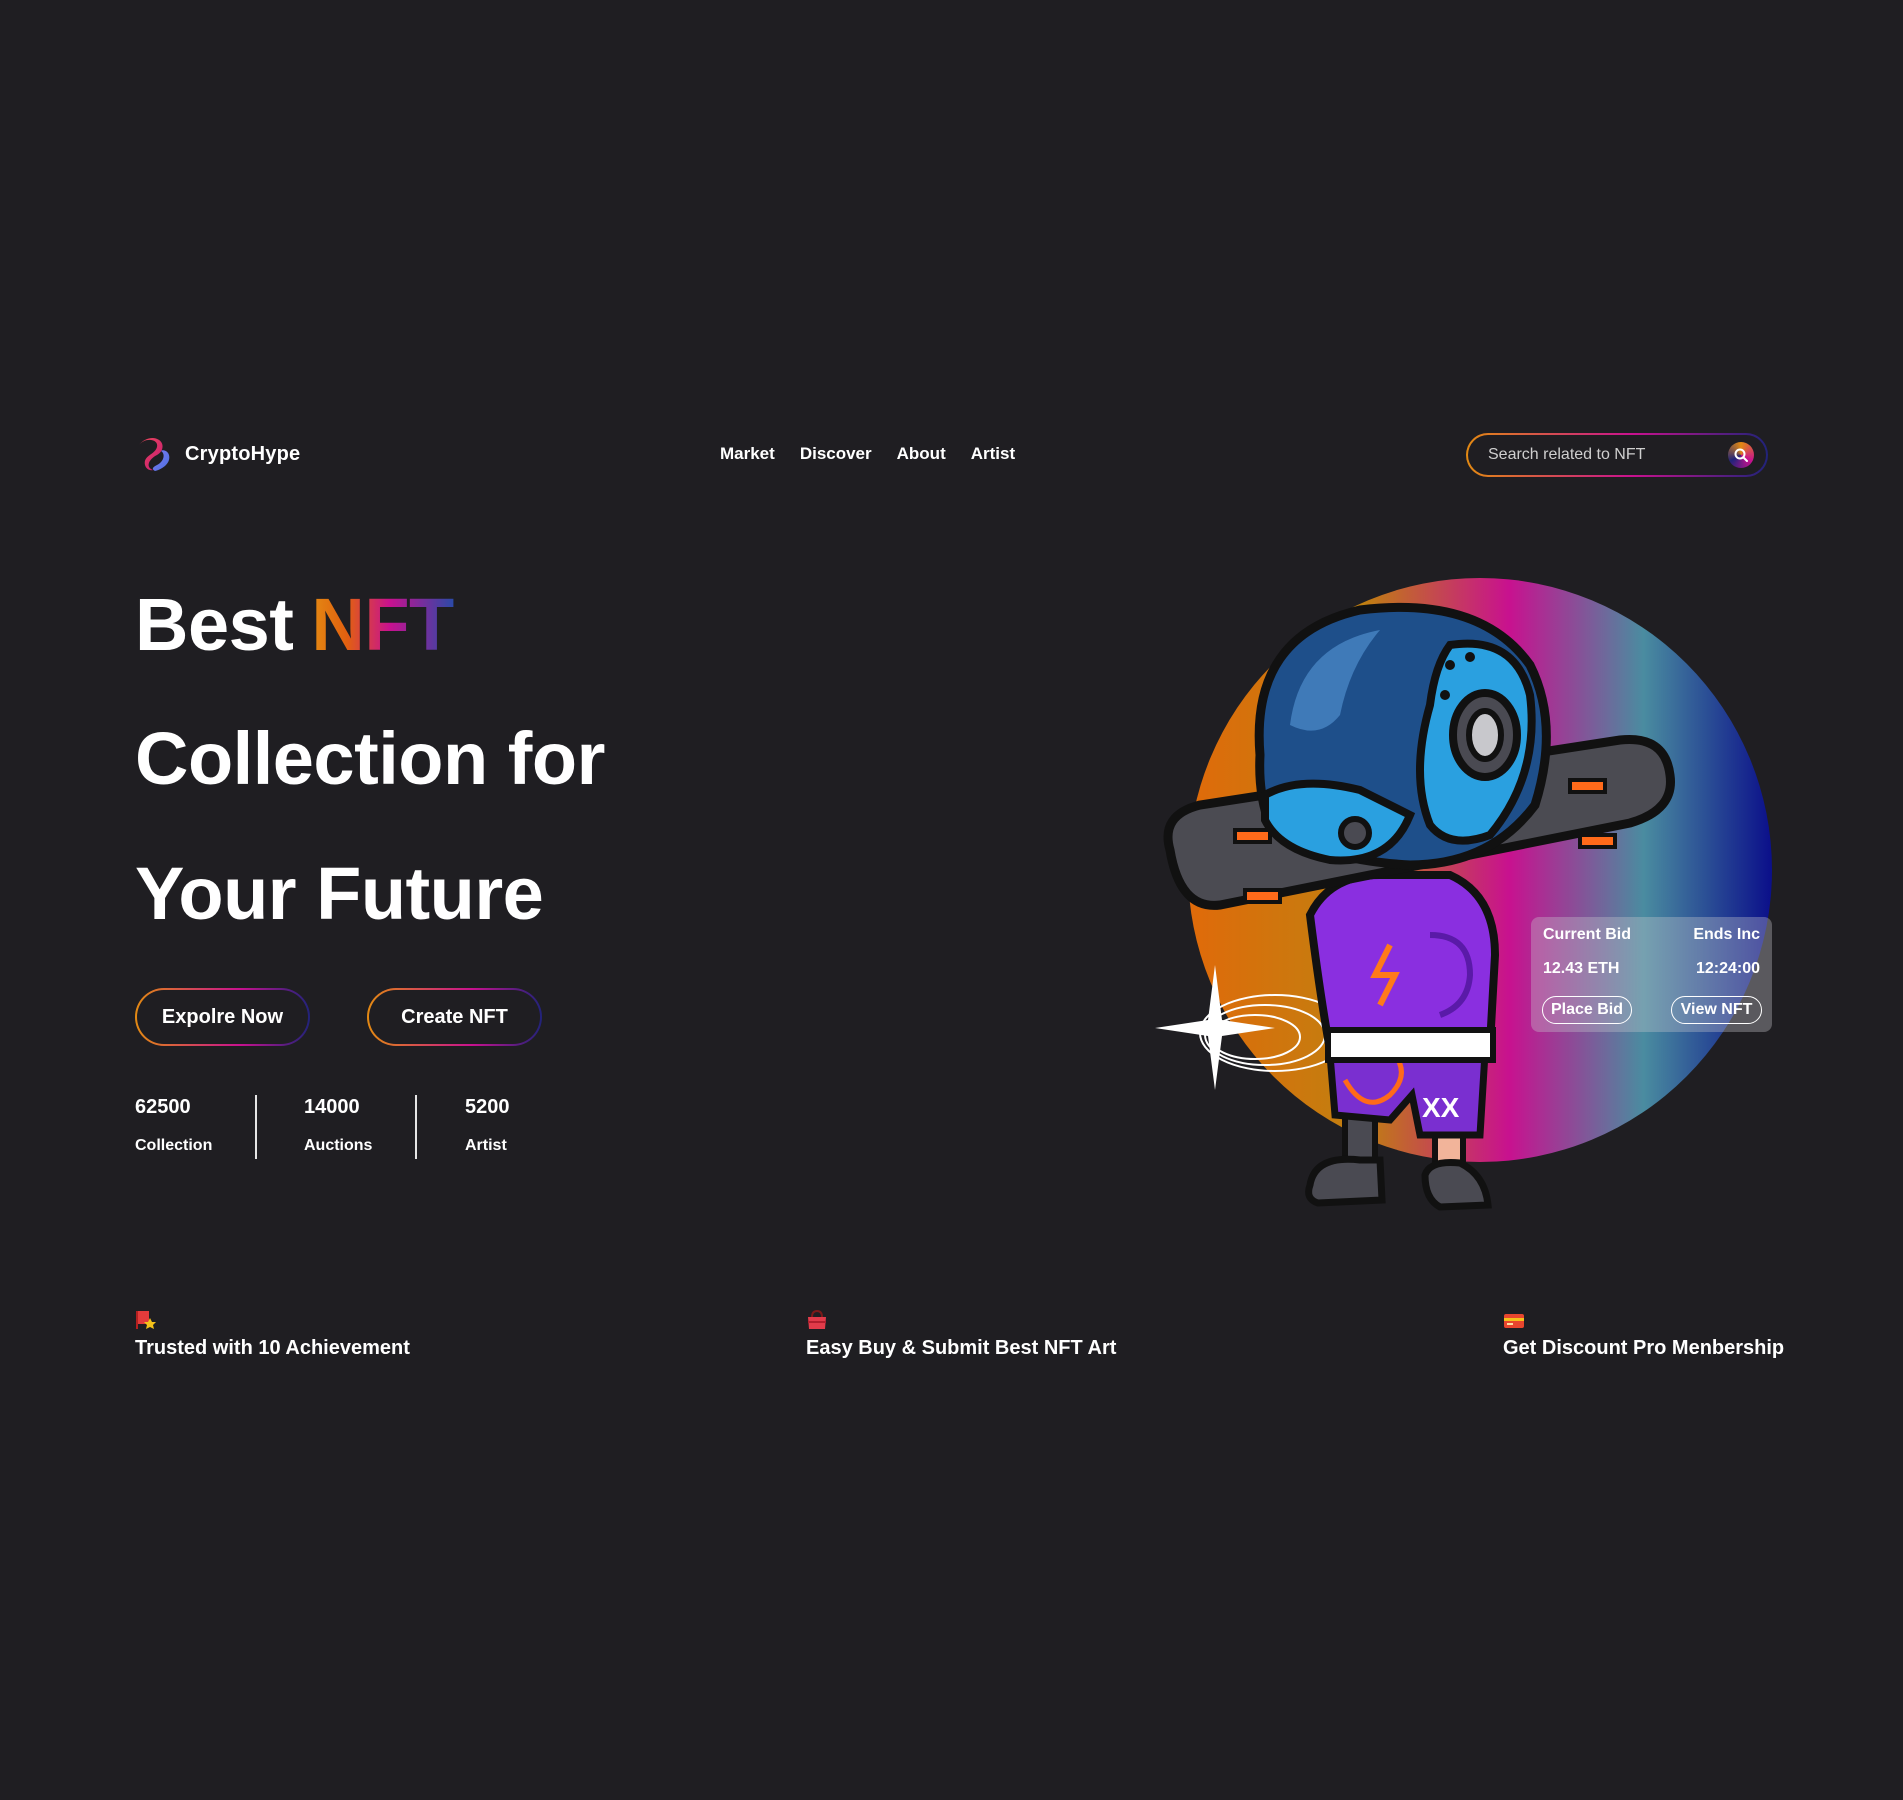  Describe the element at coordinates (1441, 1107) in the screenshot. I see `shorts-xx-mark: XX` at that location.